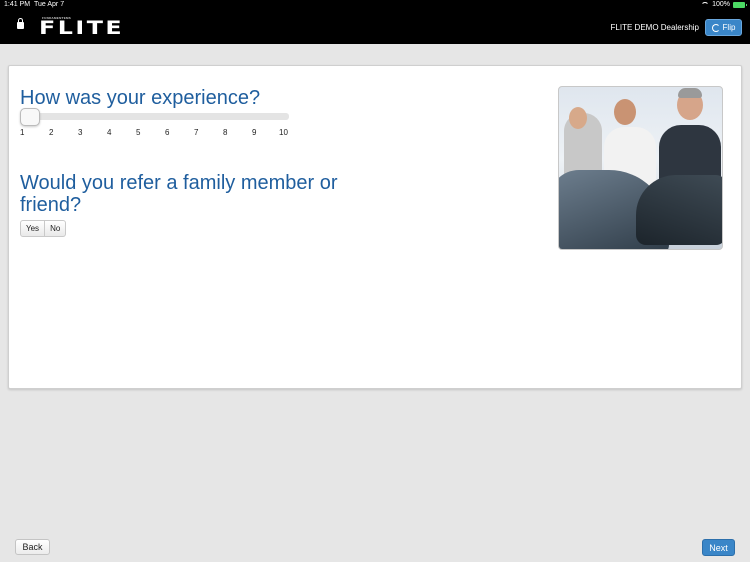 This screenshot has width=750, height=562. What do you see at coordinates (715, 27) in the screenshot?
I see `refresh-icon` at bounding box center [715, 27].